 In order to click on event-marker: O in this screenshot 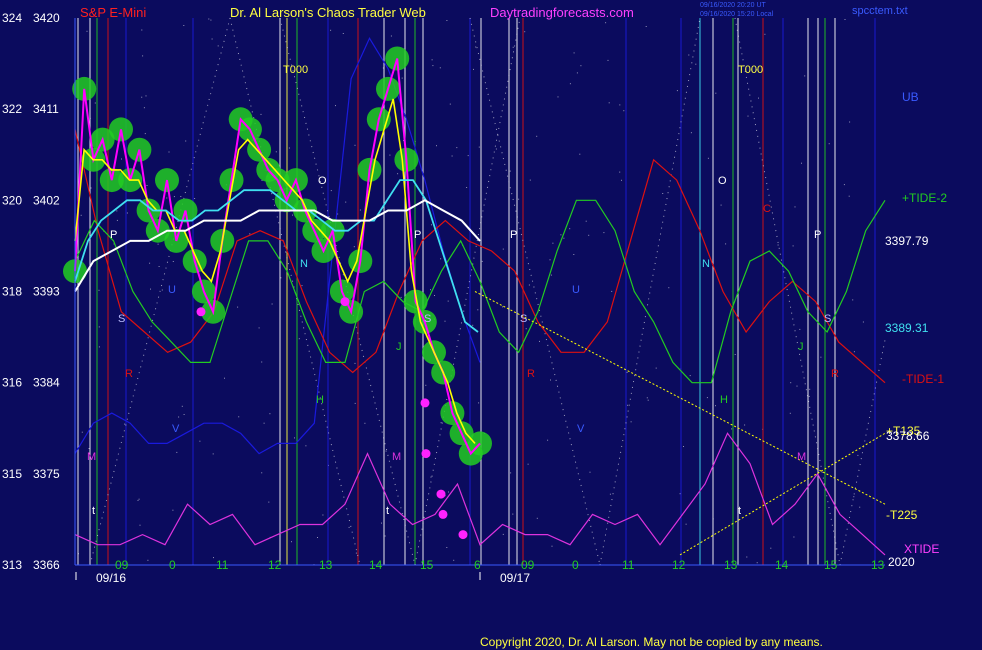, I will do `click(722, 181)`.